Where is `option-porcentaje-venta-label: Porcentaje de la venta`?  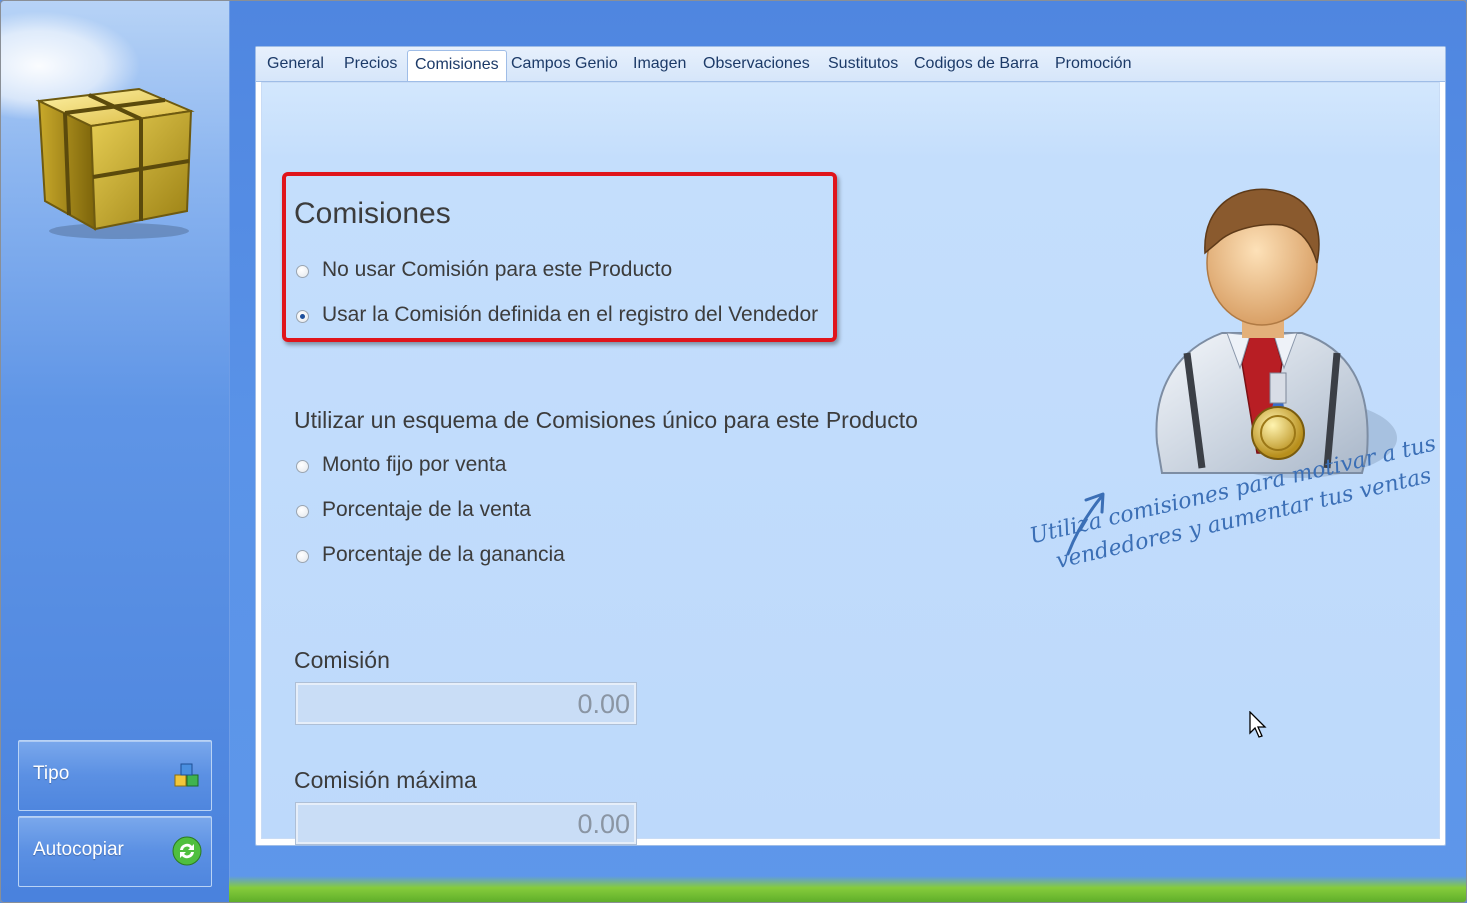 option-porcentaje-venta-label: Porcentaje de la venta is located at coordinates (426, 509).